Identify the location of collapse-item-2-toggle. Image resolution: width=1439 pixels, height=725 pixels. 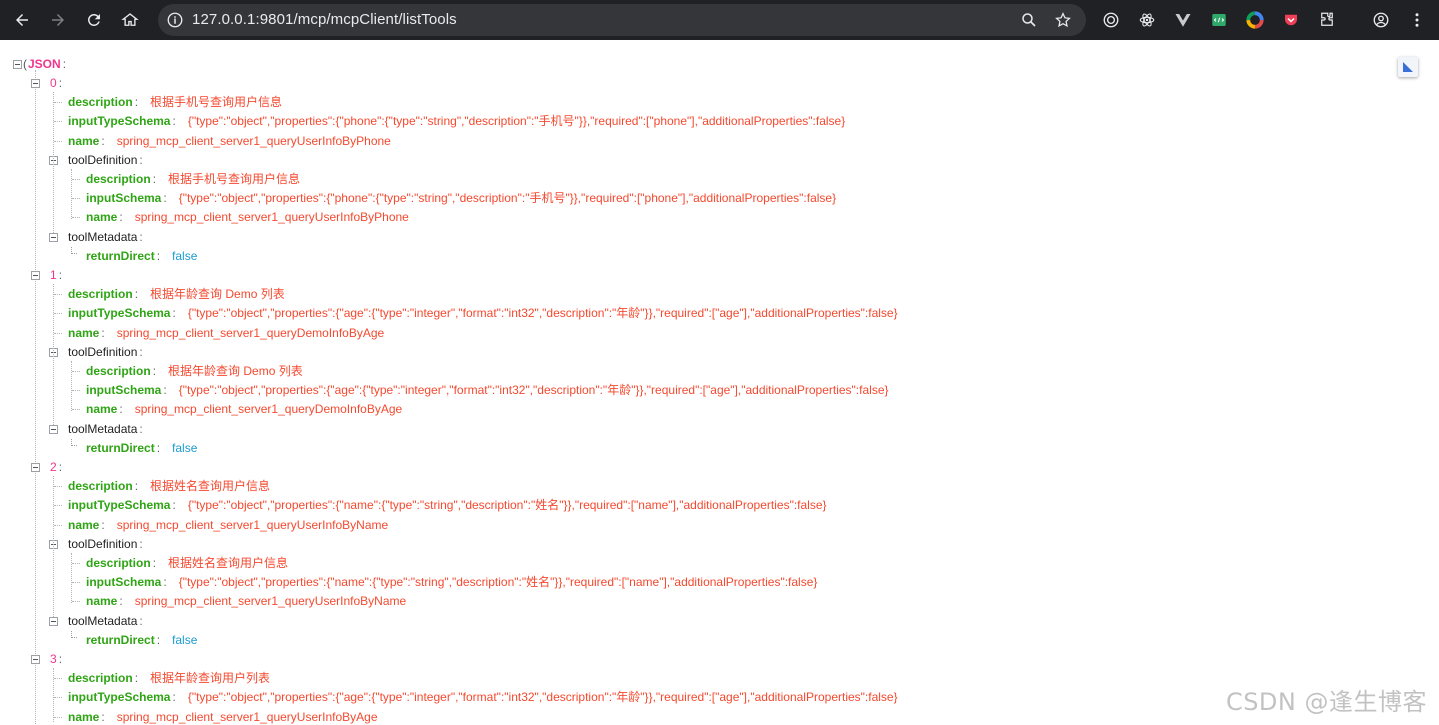
(35, 467).